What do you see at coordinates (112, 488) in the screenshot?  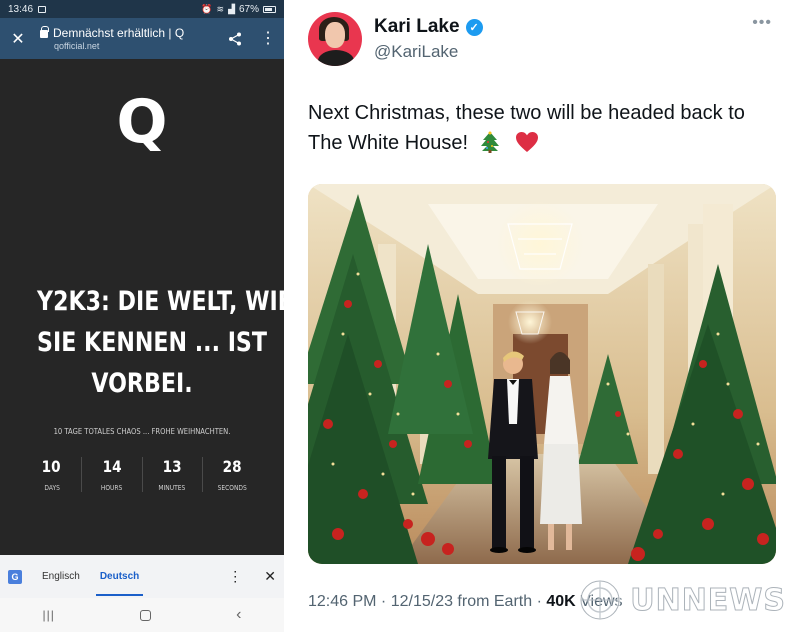 I see `countdown-label: HOURS` at bounding box center [112, 488].